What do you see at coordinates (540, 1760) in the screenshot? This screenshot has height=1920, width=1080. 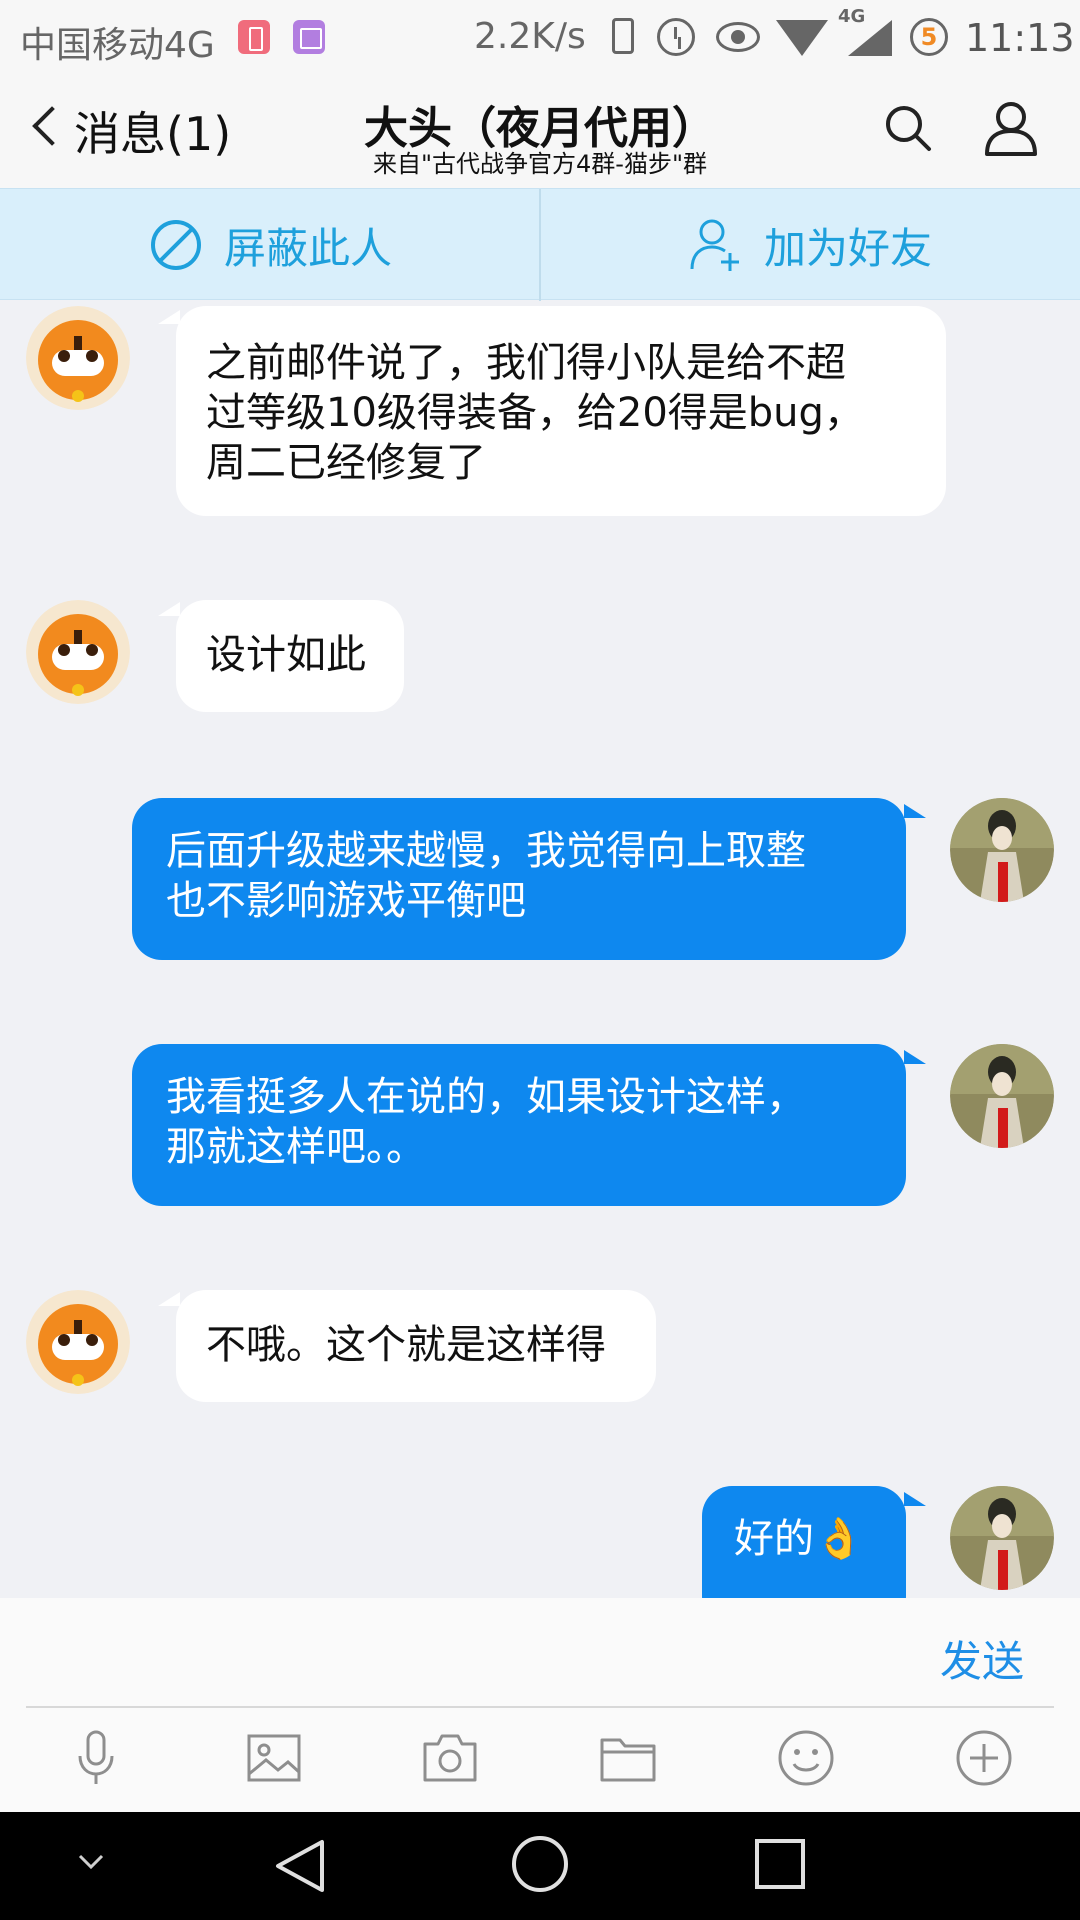 I see `input-toolbar` at bounding box center [540, 1760].